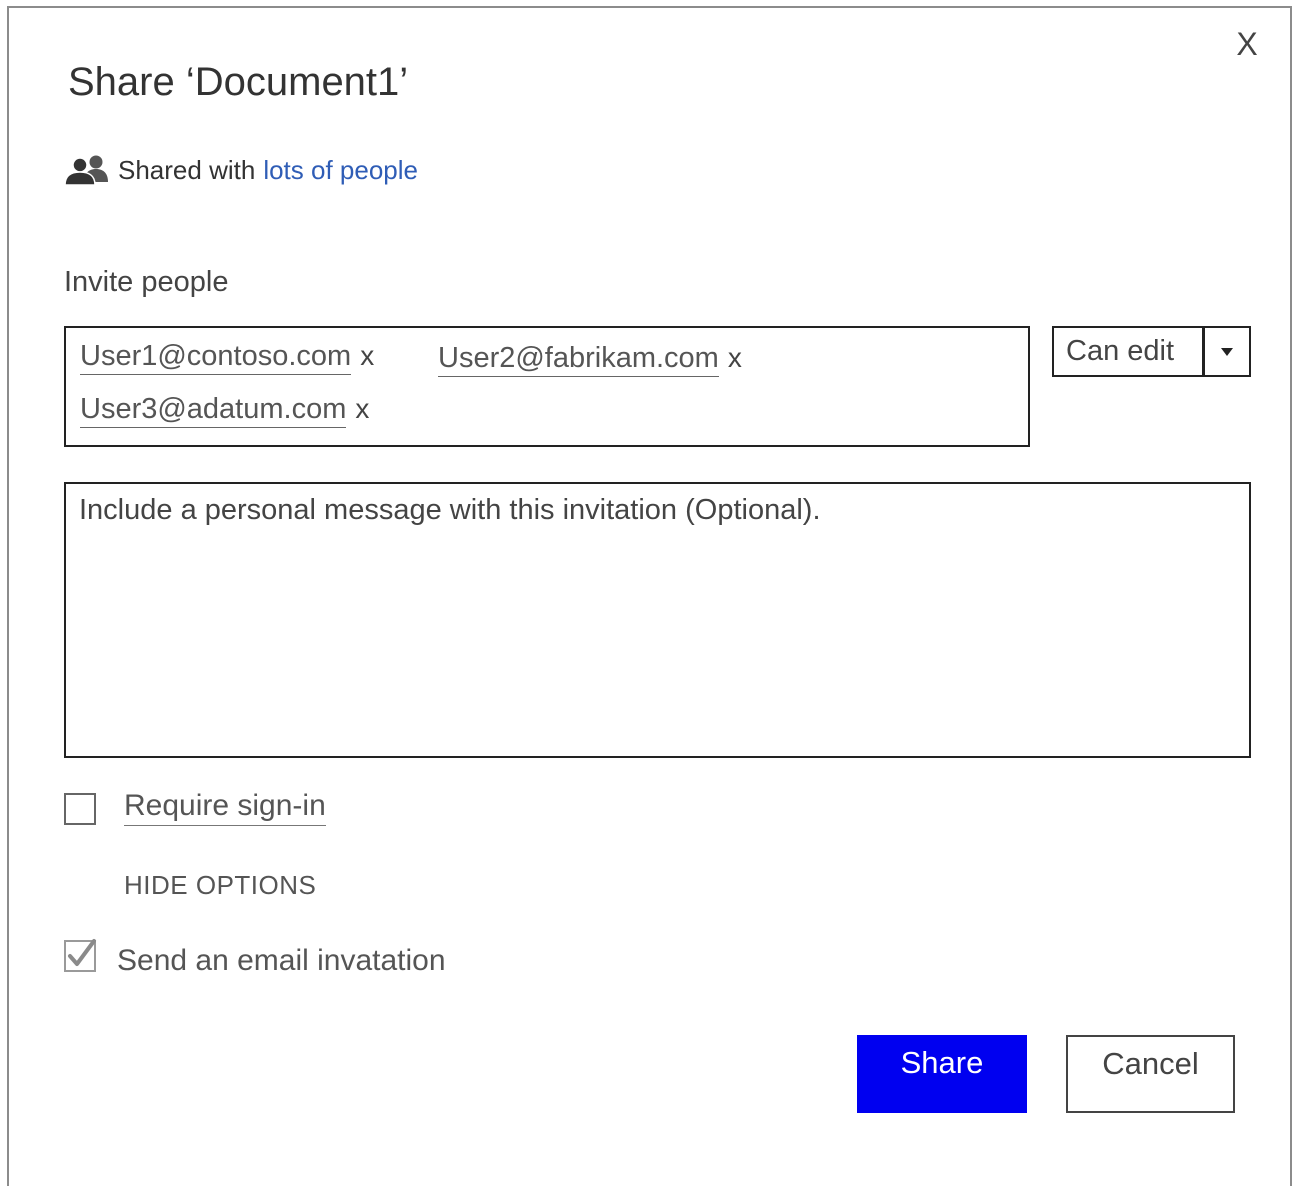 This screenshot has width=1300, height=1186. Describe the element at coordinates (942, 1074) in the screenshot. I see `share-button: Share` at that location.